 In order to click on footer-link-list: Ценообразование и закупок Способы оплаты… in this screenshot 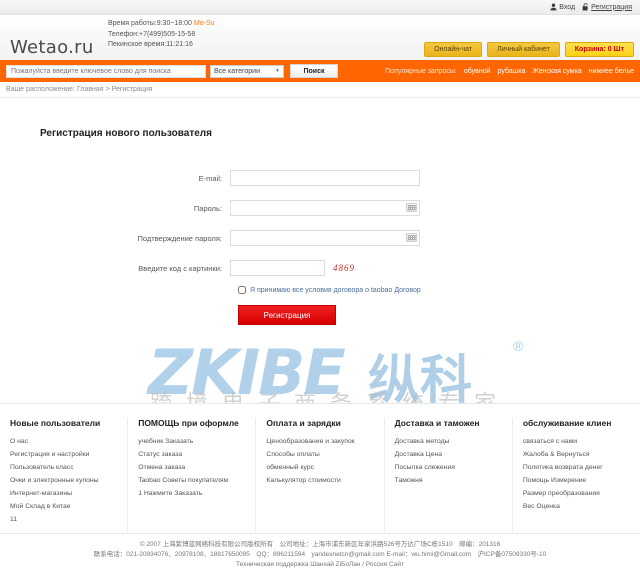, I will do `click(319, 460)`.